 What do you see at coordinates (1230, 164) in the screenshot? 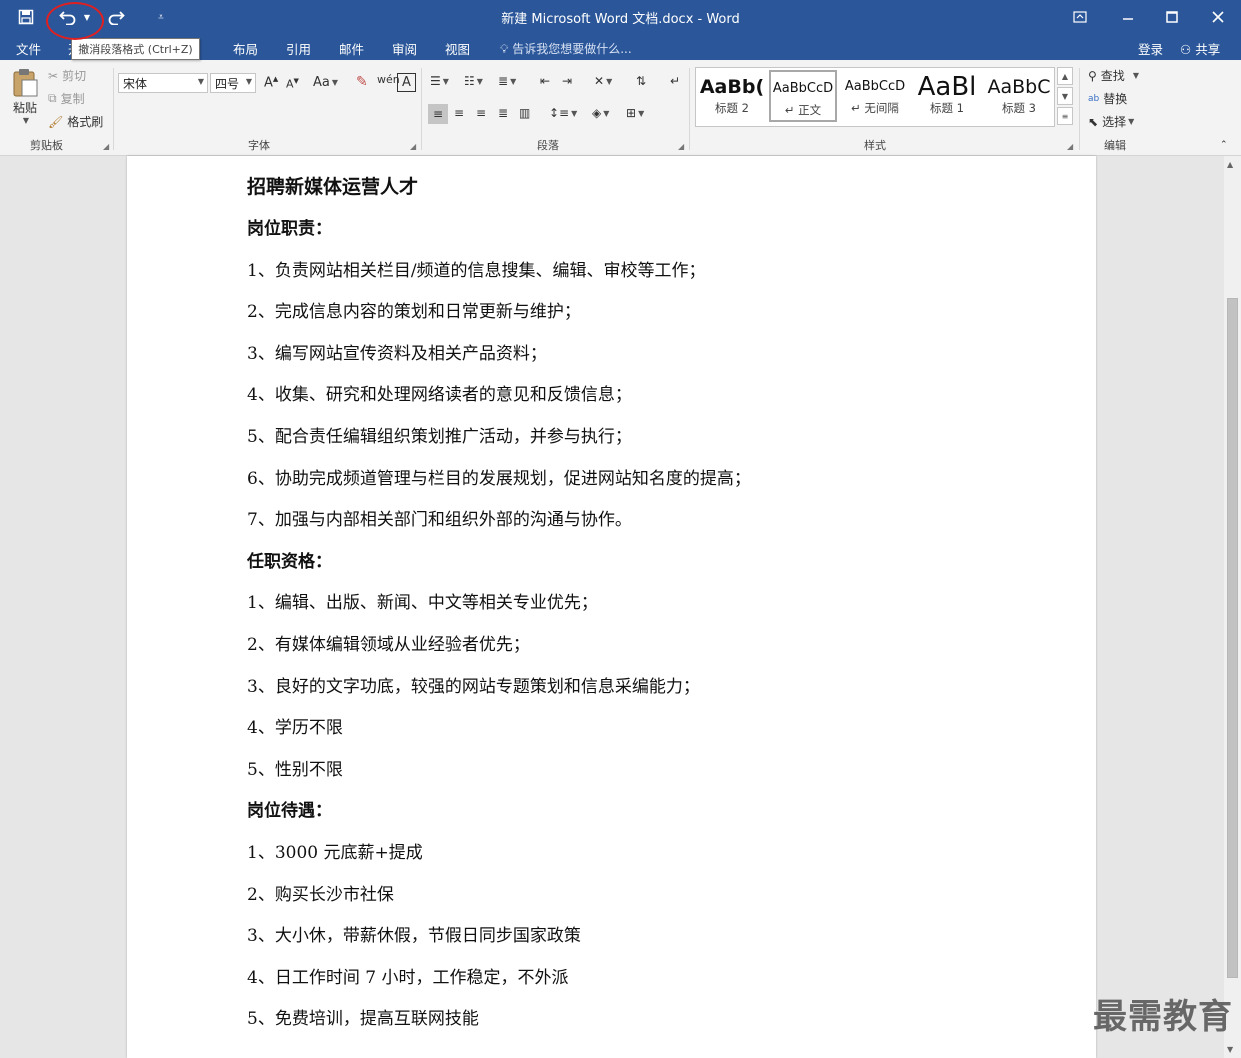
I see `scroll-up-icon: ▲` at bounding box center [1230, 164].